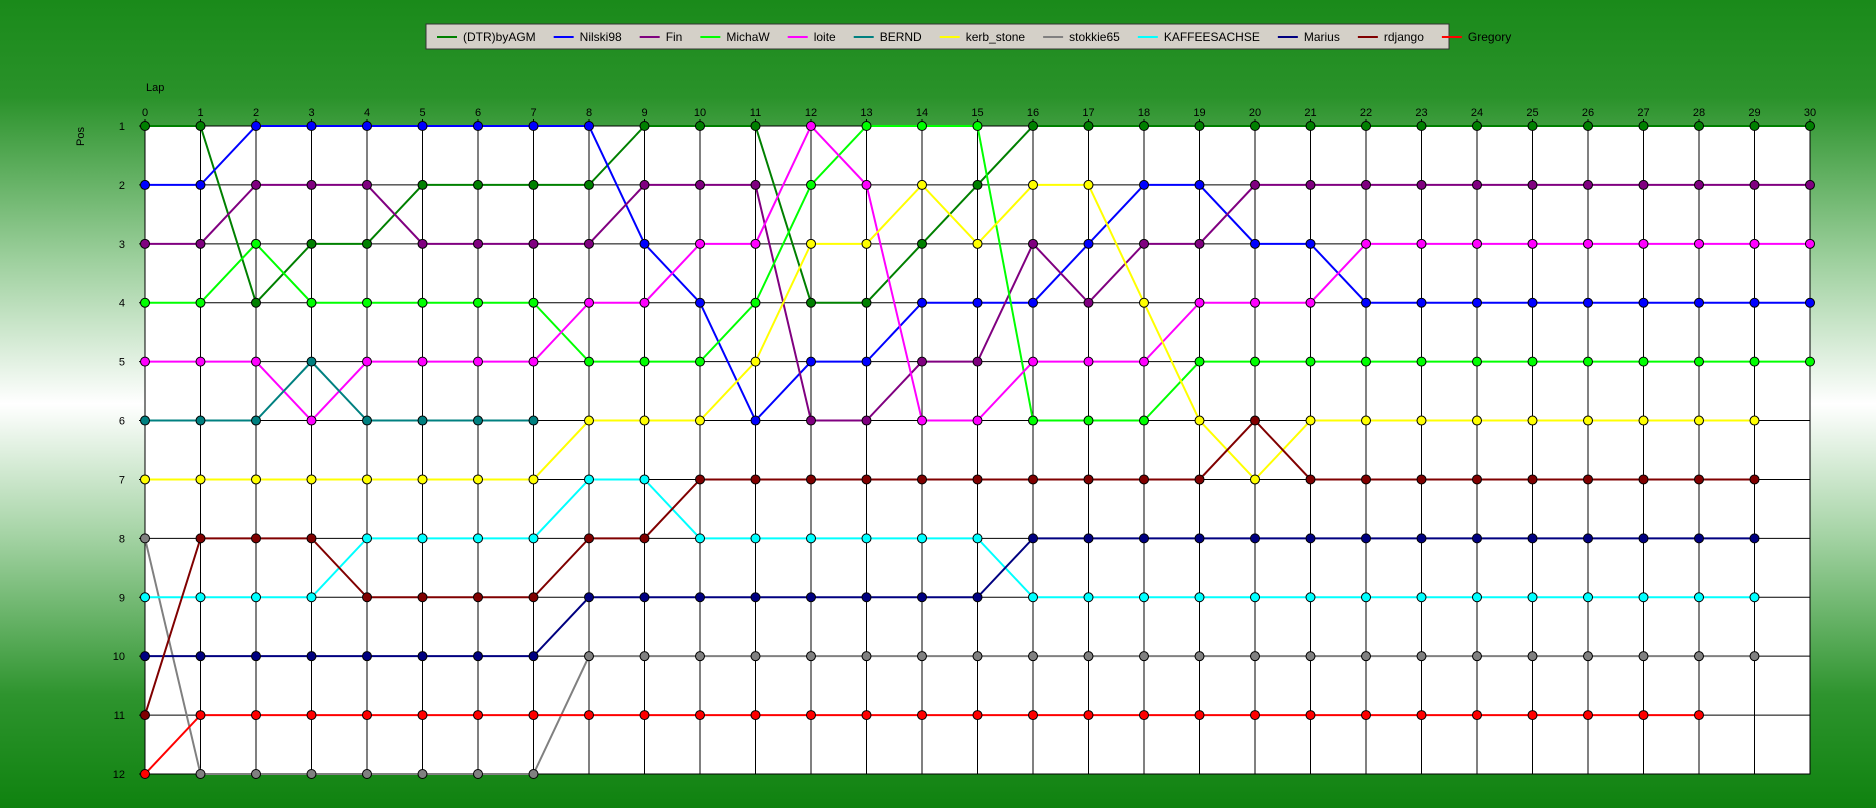 The height and width of the screenshot is (808, 1876). Describe the element at coordinates (122, 245) in the screenshot. I see `y-tick-label: 3` at that location.